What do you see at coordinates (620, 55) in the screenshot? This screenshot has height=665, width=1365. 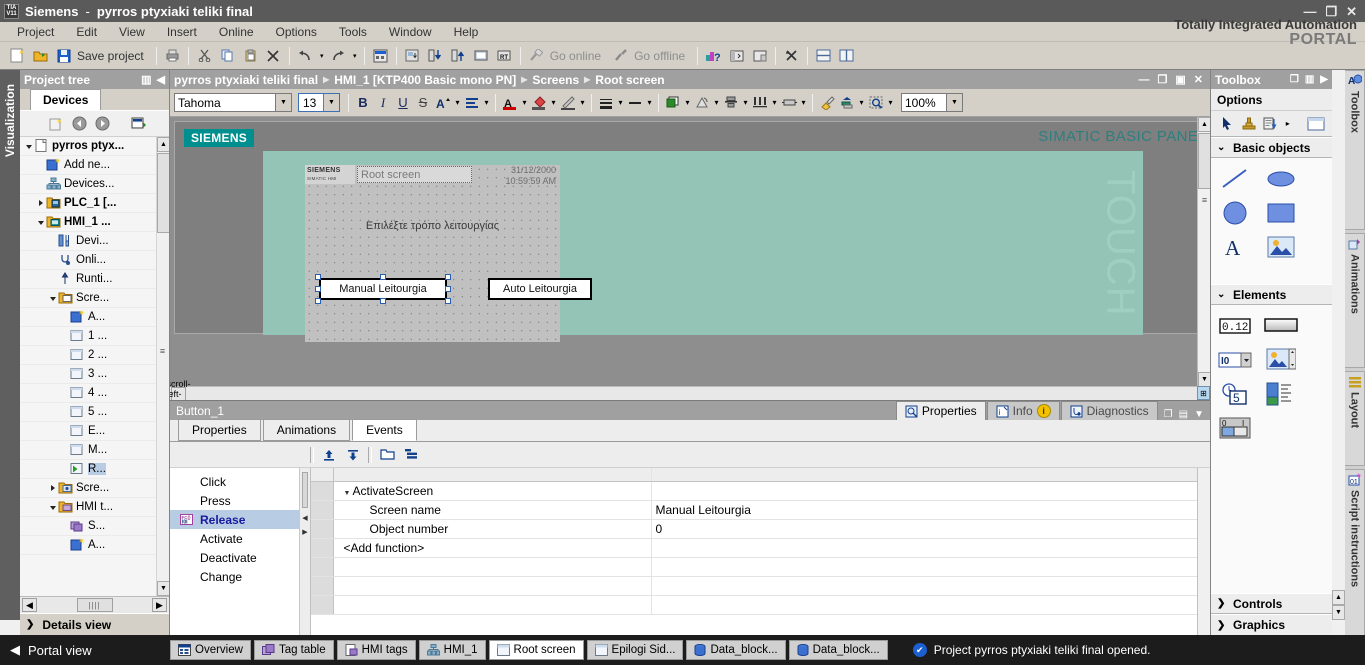 I see `go-offline-icon` at bounding box center [620, 55].